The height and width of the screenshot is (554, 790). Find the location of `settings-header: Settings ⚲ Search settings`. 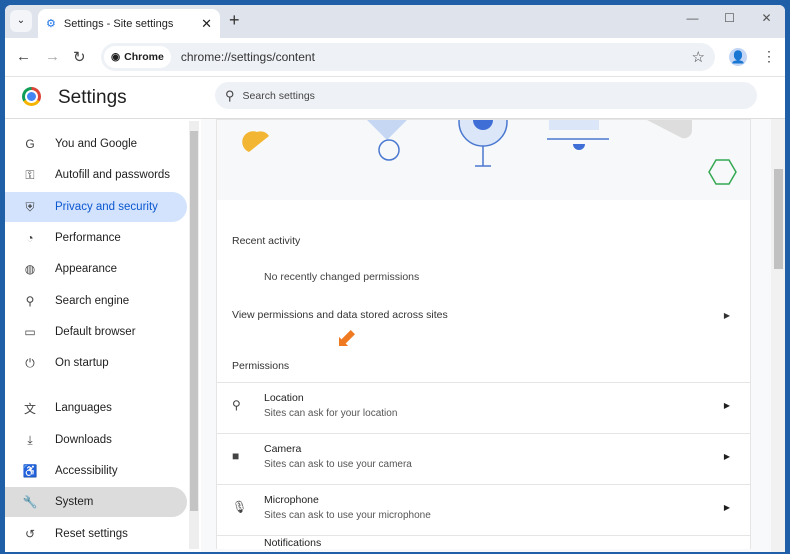

settings-header: Settings ⚲ Search settings is located at coordinates (395, 98).